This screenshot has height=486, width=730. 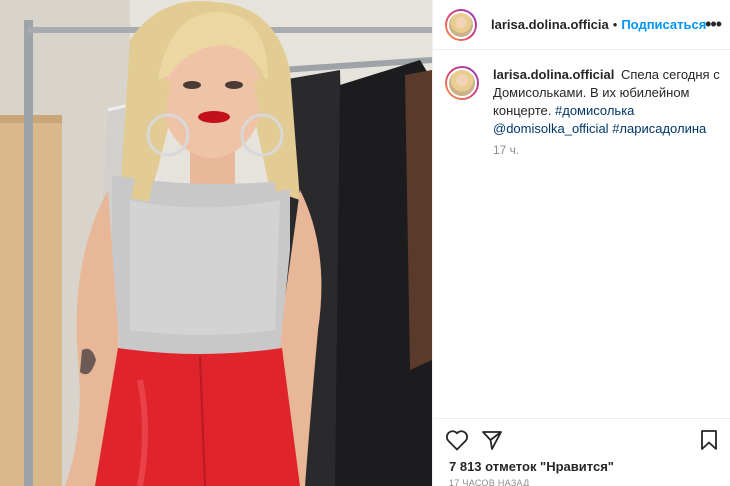 What do you see at coordinates (581, 452) in the screenshot?
I see `post-actions: 7 813 отметок "Нравится" 17 часов назад` at bounding box center [581, 452].